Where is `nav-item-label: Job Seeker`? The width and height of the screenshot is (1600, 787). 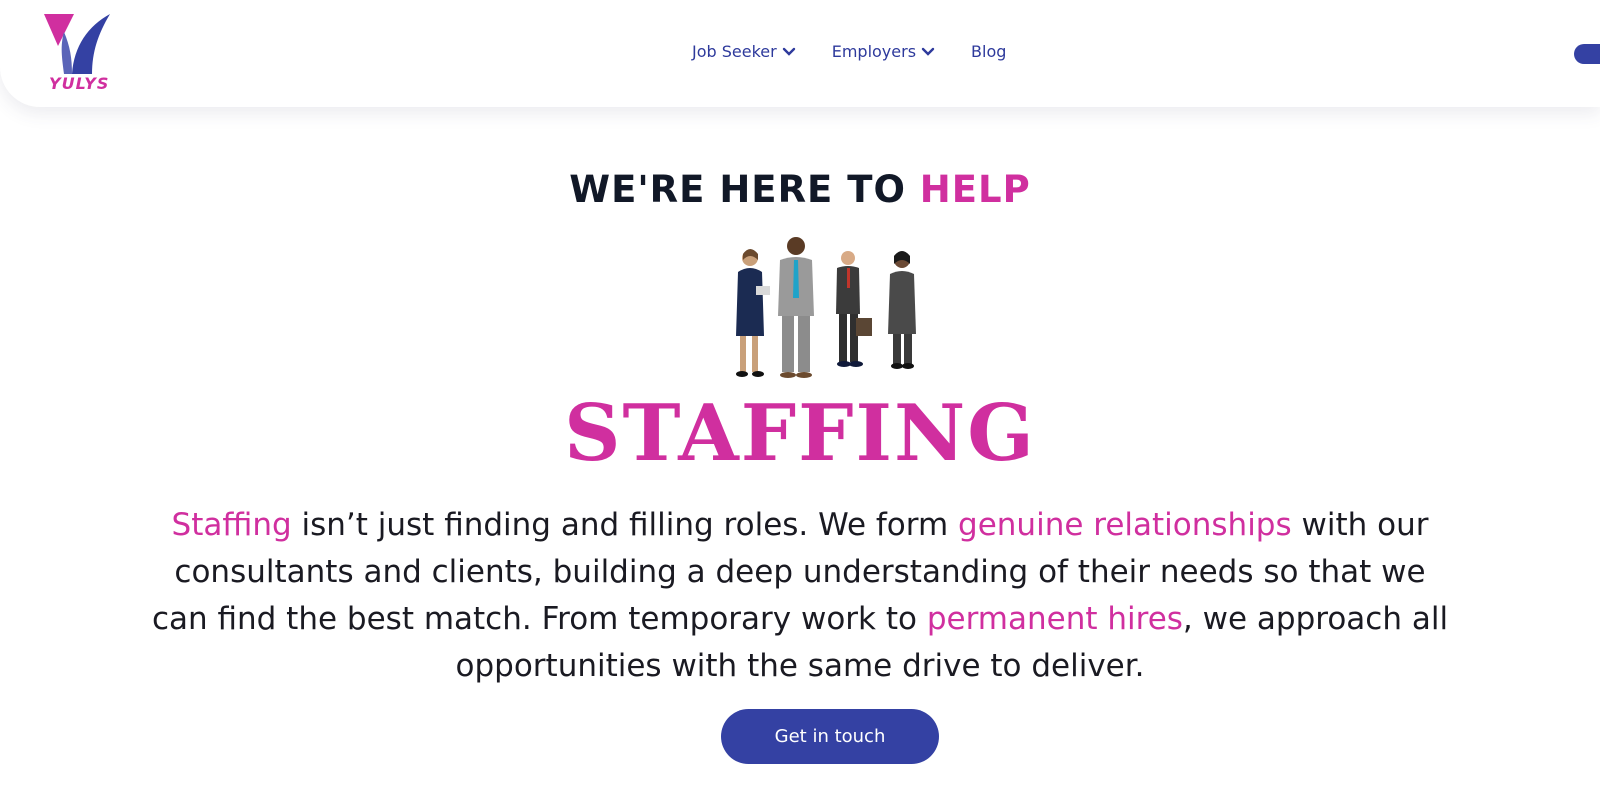 nav-item-label: Job Seeker is located at coordinates (734, 51).